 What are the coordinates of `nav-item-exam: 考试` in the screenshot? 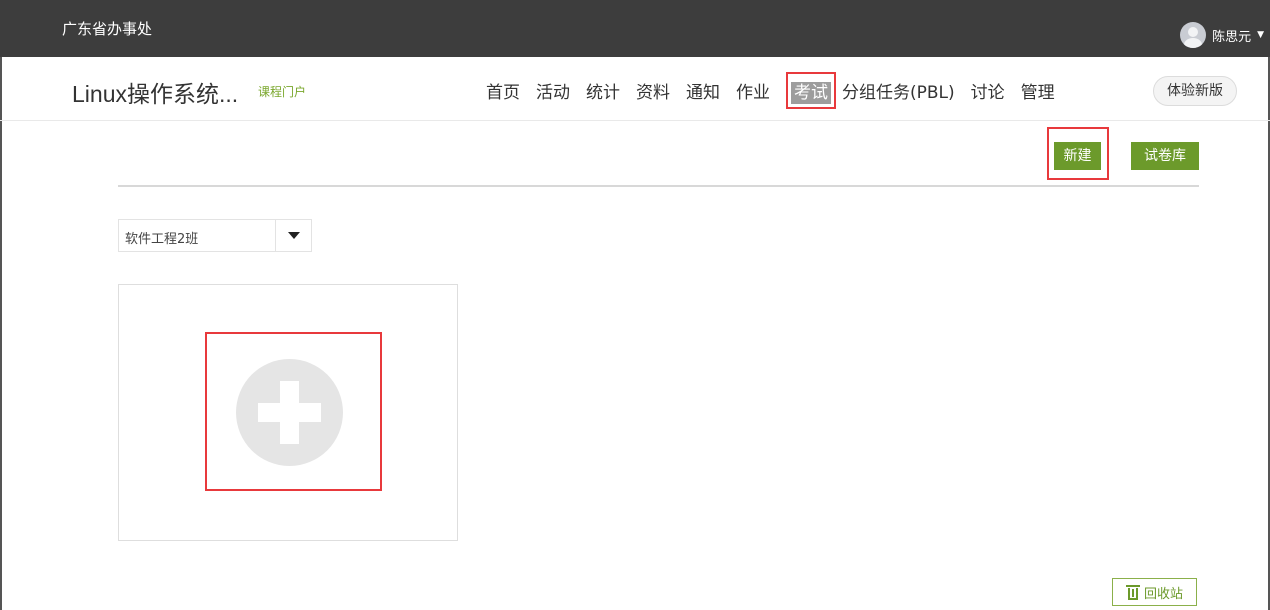 It's located at (811, 90).